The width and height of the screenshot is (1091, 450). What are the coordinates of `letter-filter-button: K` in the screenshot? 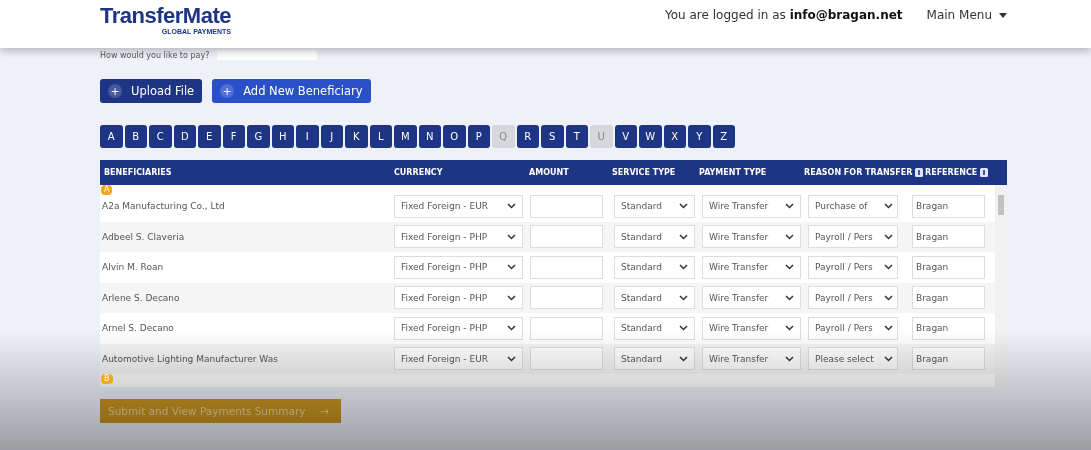 It's located at (356, 136).